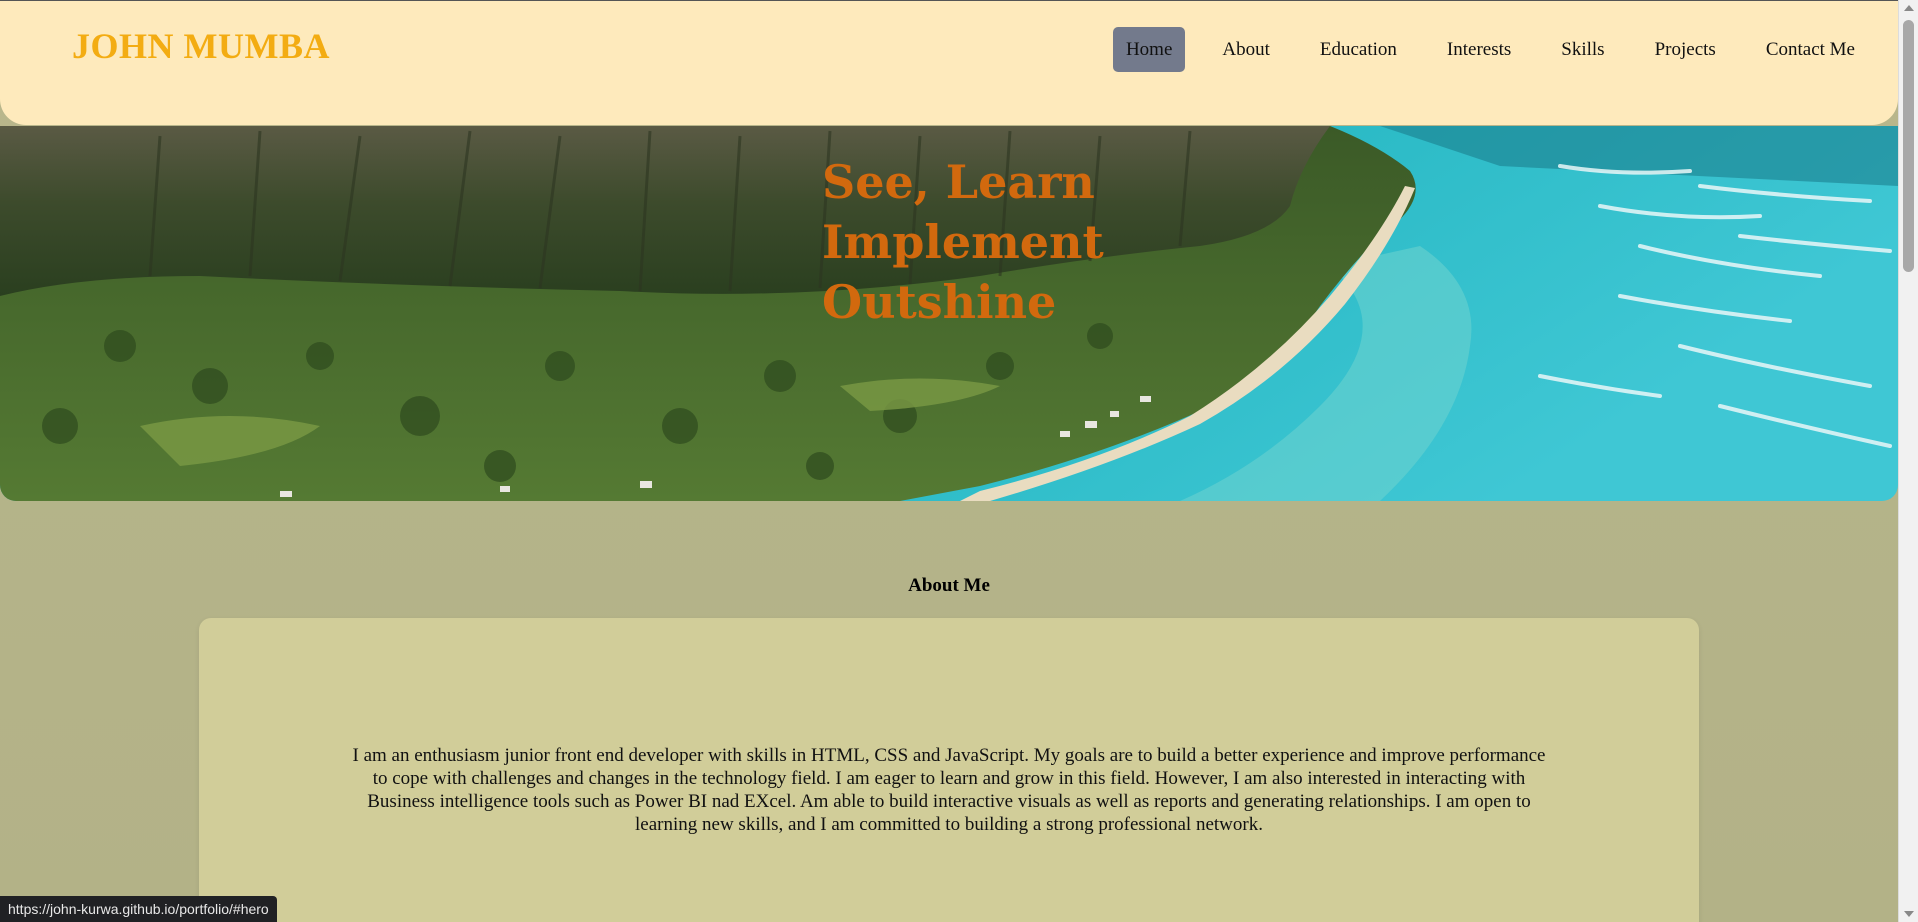 This screenshot has height=922, width=1918. I want to click on brand-logo: JOHN MUMBA, so click(201, 46).